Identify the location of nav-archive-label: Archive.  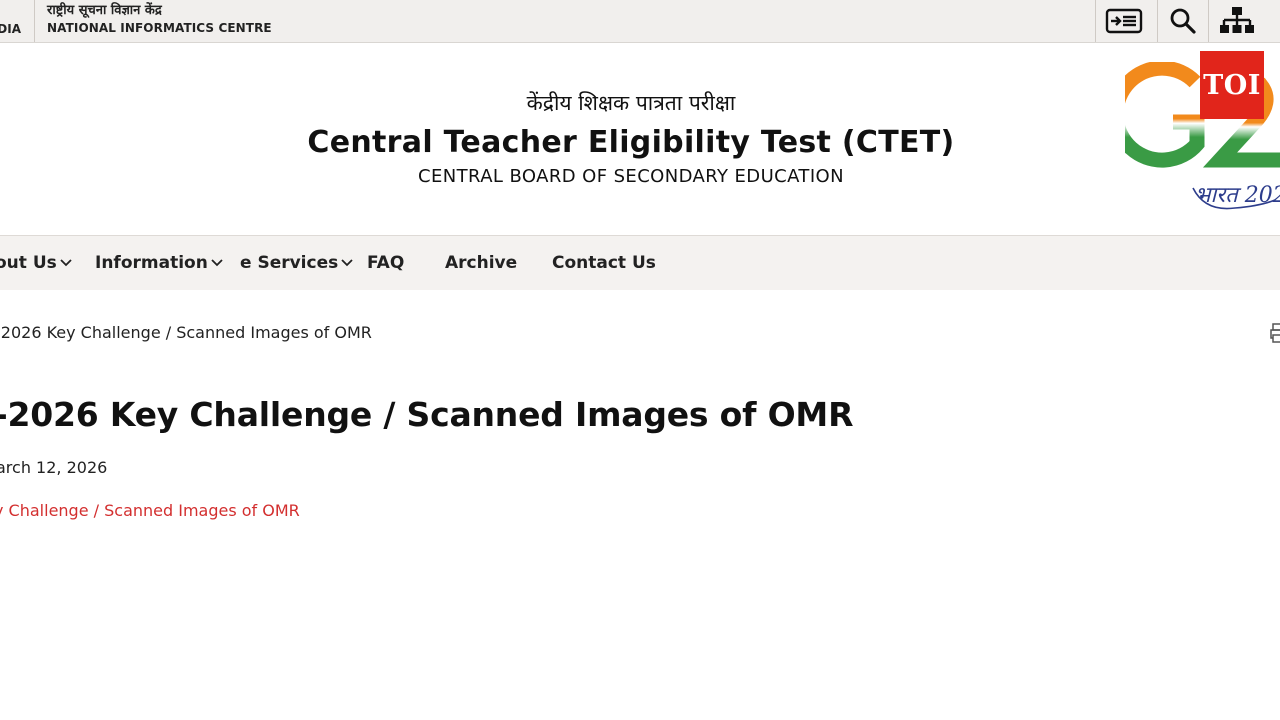
(481, 263).